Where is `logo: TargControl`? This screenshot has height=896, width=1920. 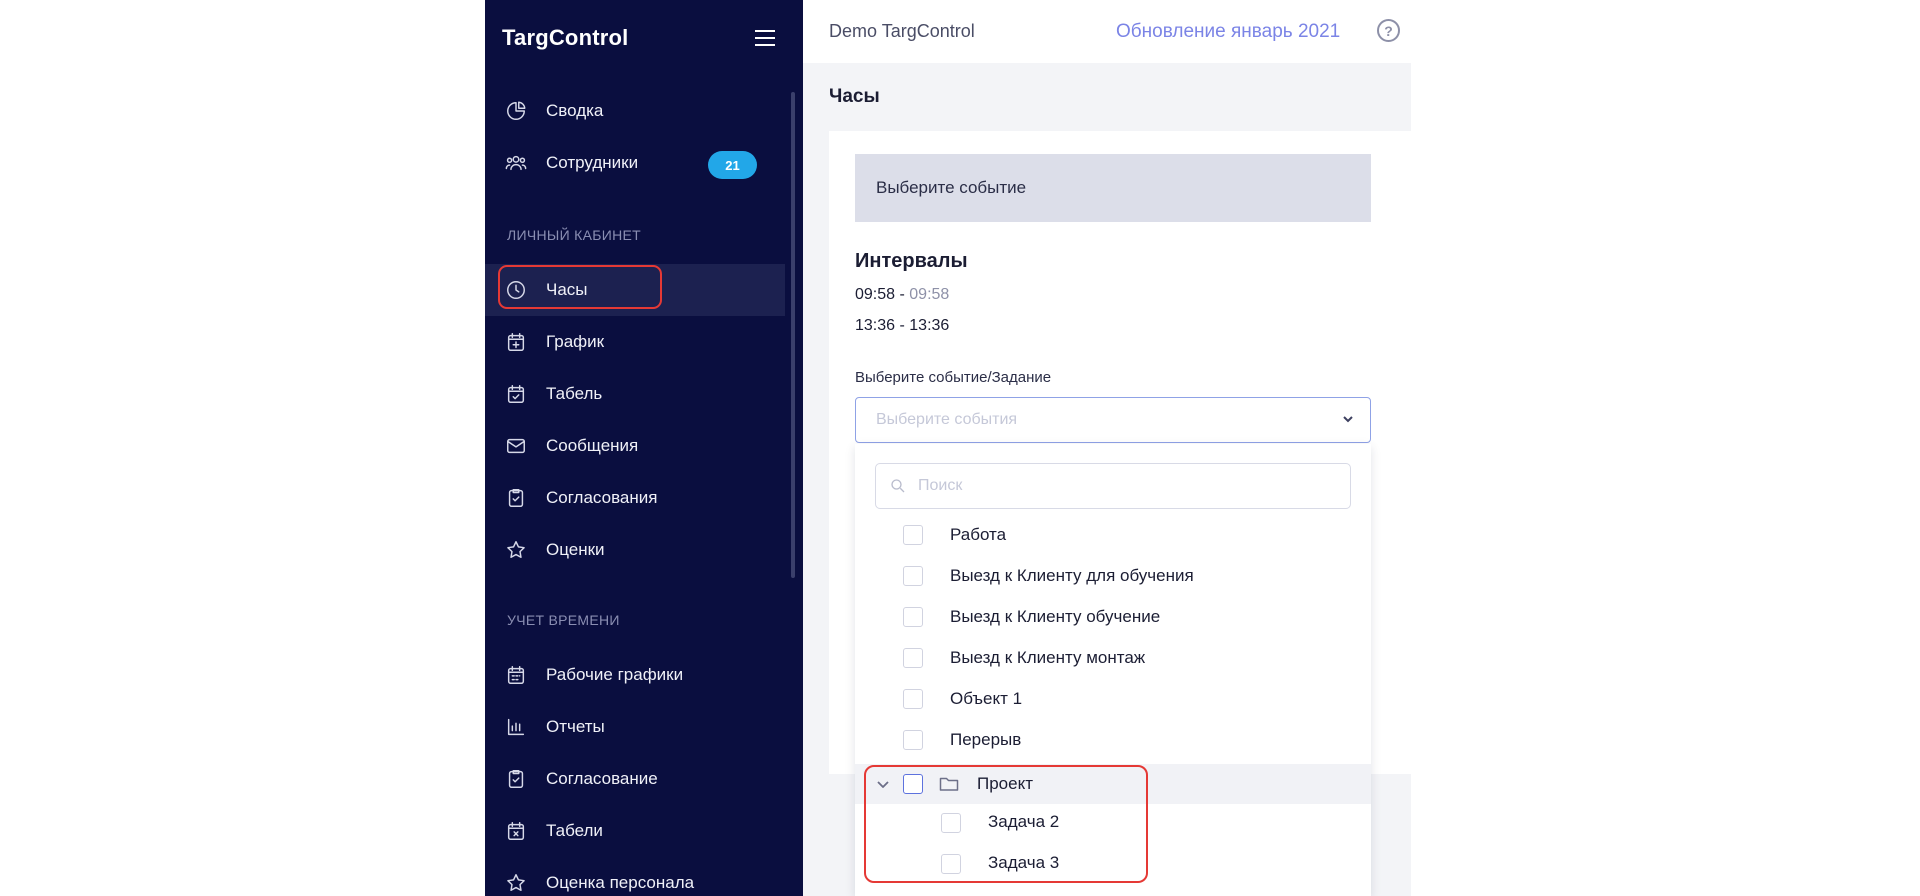
logo: TargControl is located at coordinates (565, 37).